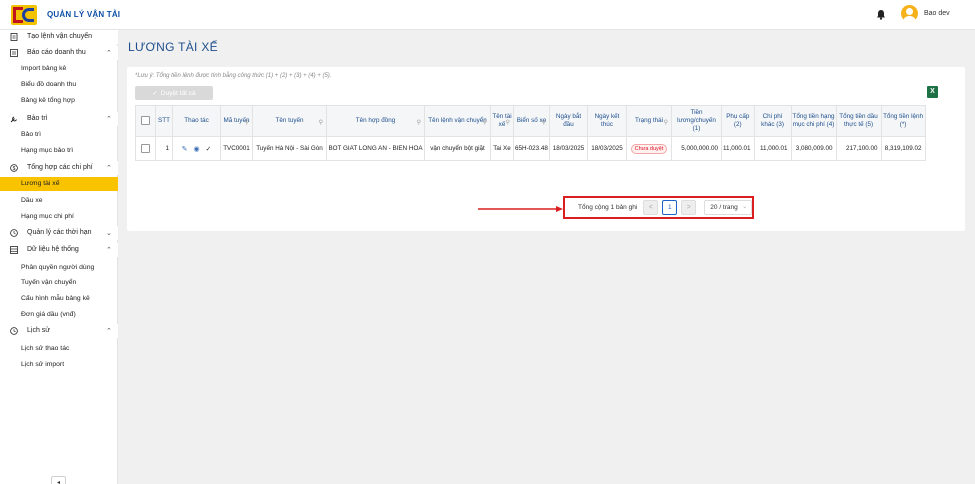  I want to click on cell-chi-phi-khac: 11,000.01, so click(772, 148).